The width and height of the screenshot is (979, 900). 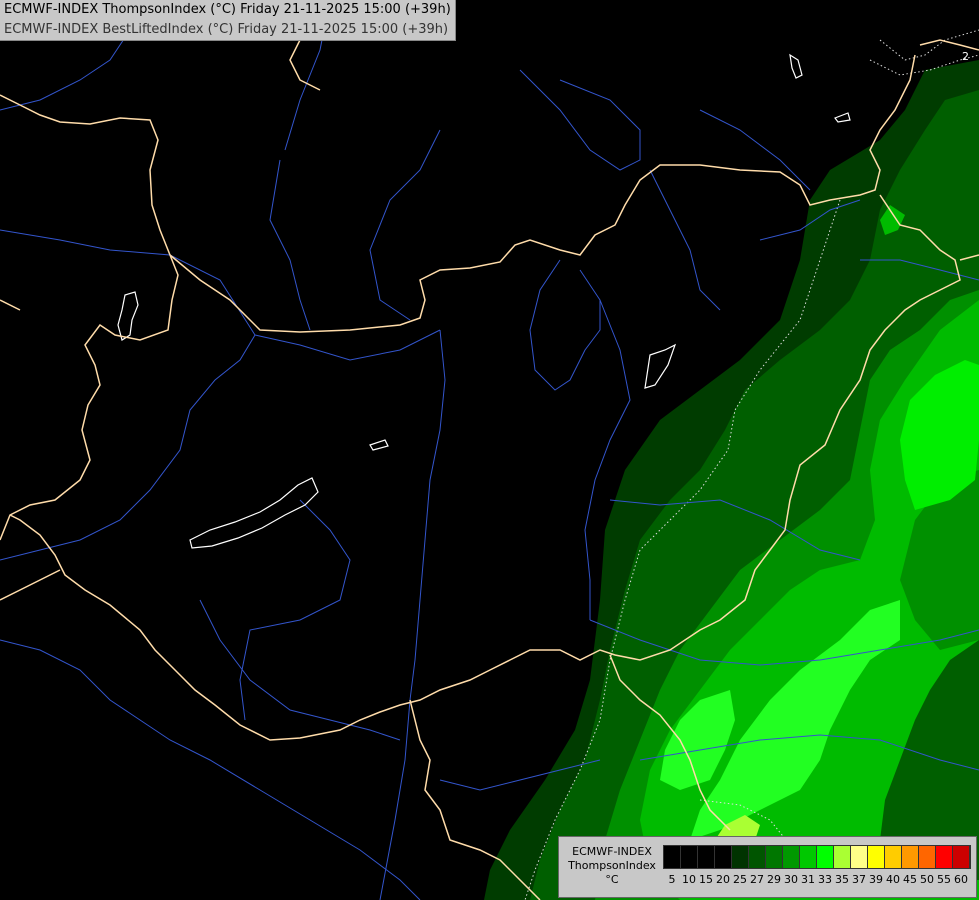 I want to click on corner-number-label: 2, so click(x=965, y=56).